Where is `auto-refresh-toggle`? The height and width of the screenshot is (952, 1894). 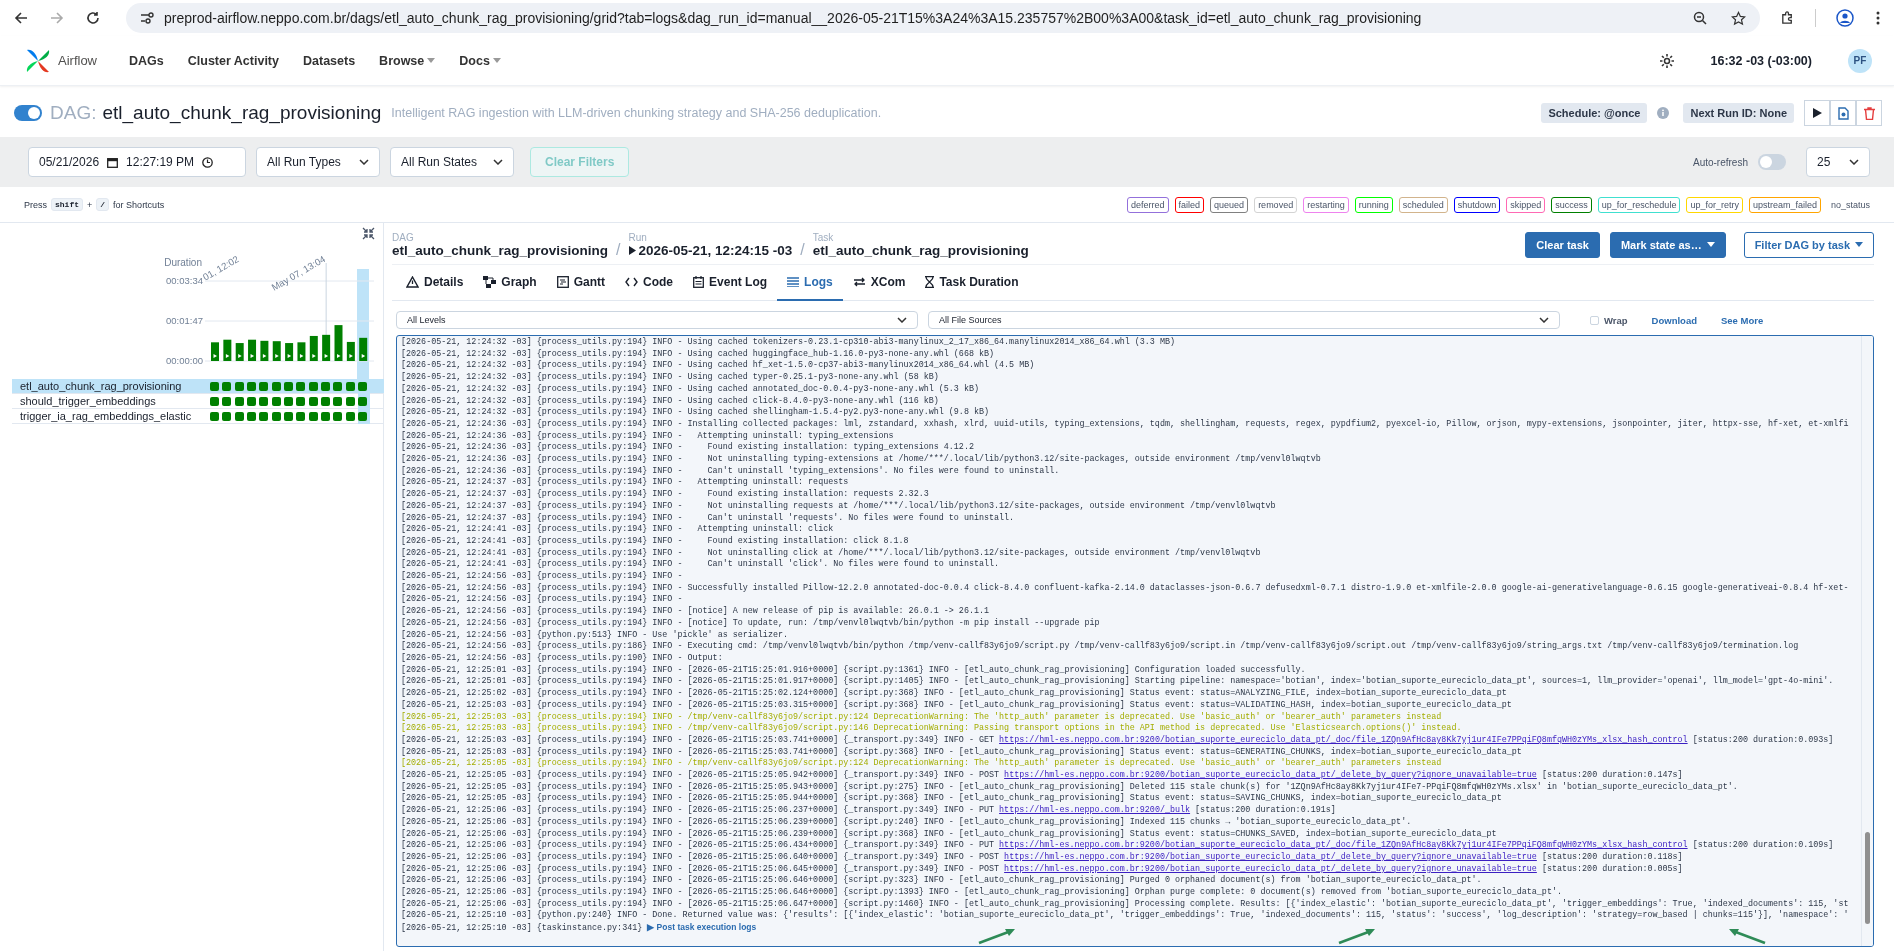
auto-refresh-toggle is located at coordinates (1772, 162).